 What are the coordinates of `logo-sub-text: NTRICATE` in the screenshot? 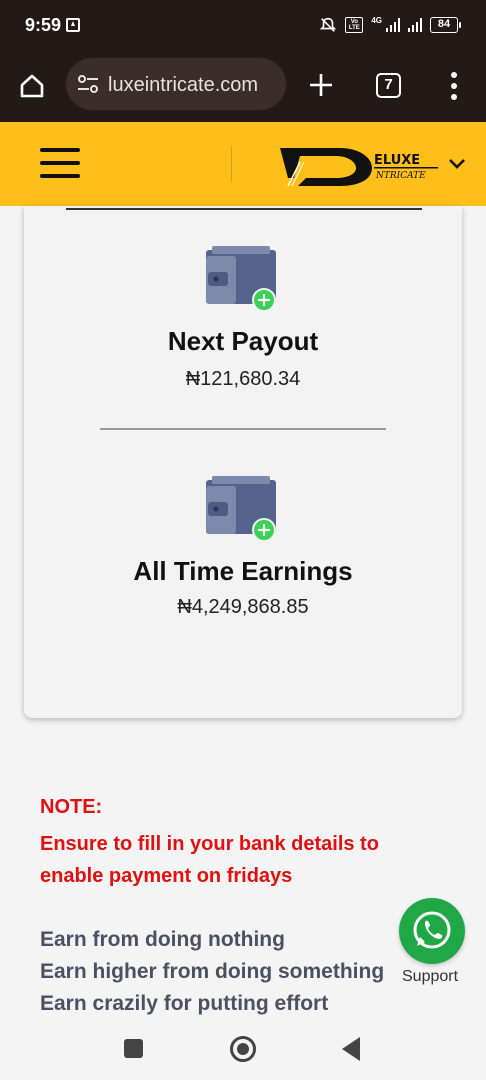 It's located at (400, 176).